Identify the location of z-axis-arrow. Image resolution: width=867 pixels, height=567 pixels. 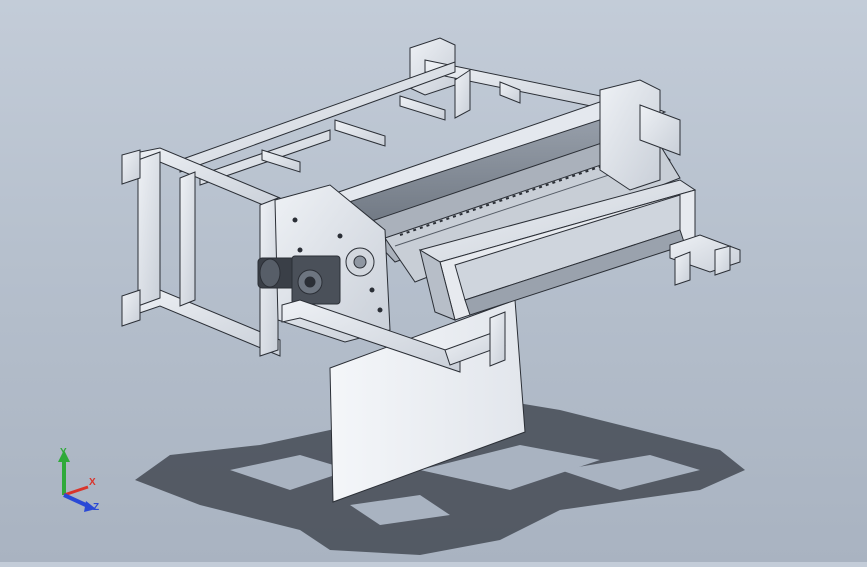
(76, 500).